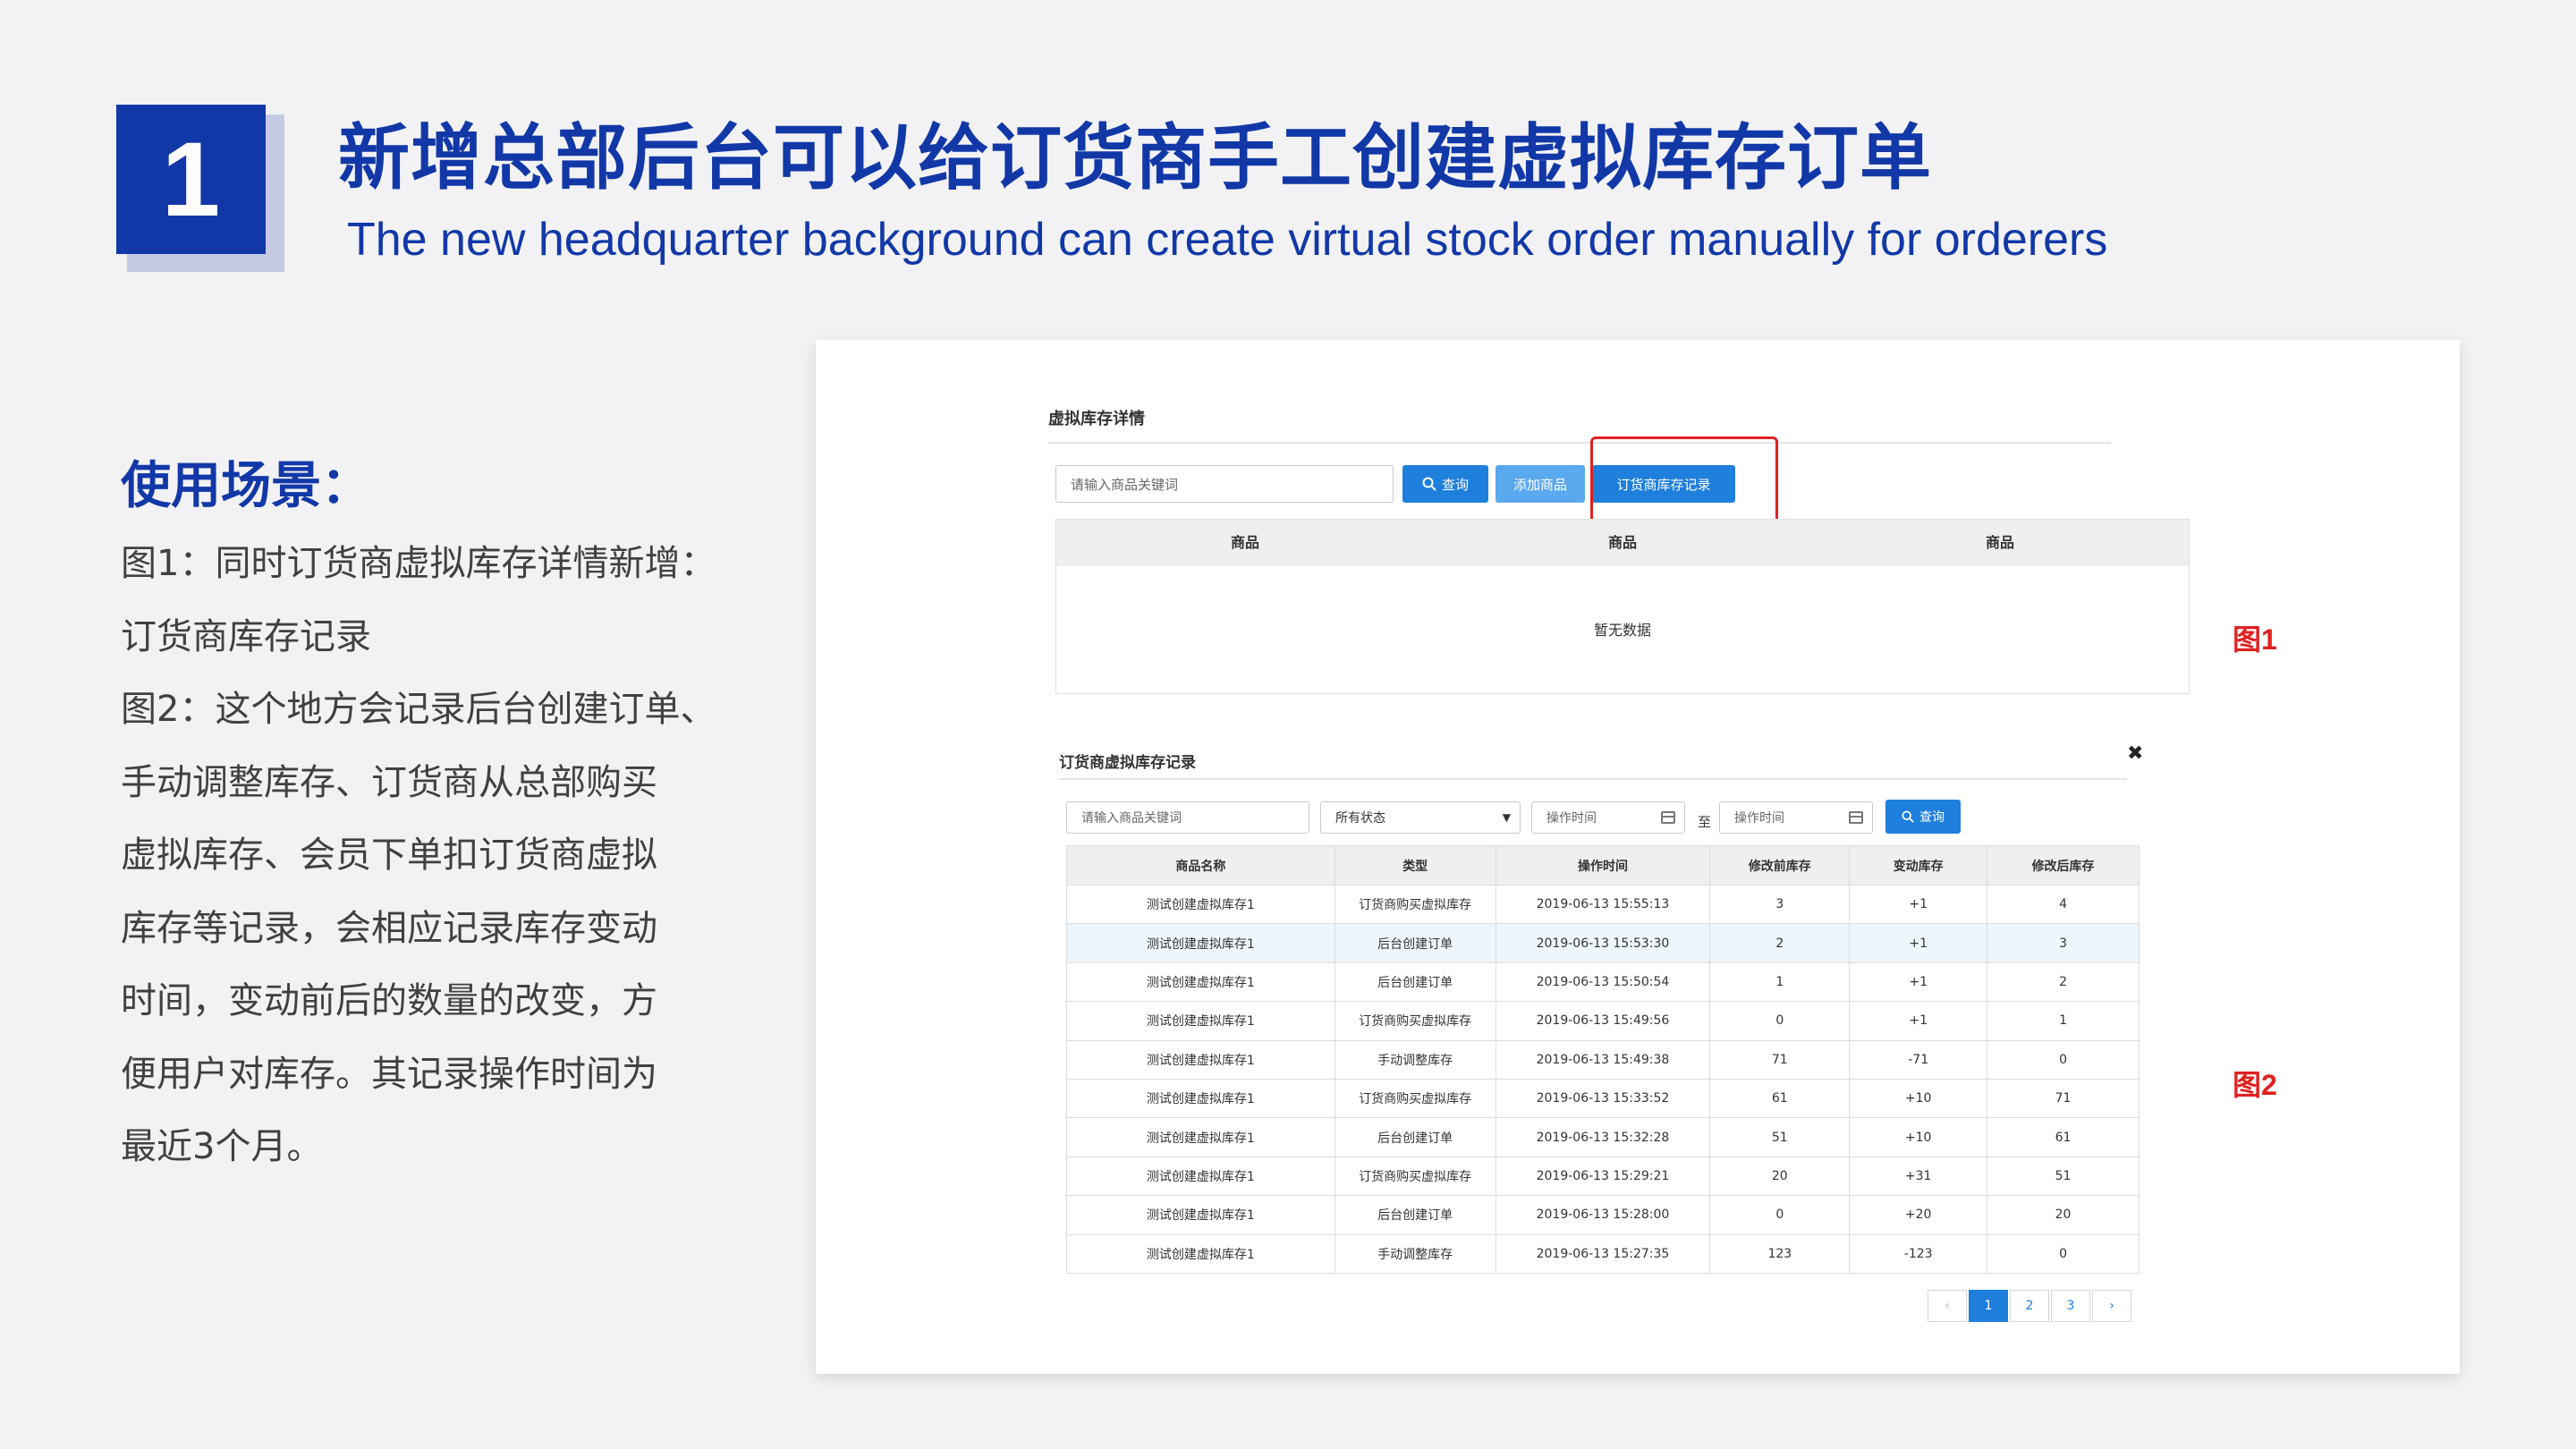 This screenshot has height=1449, width=2576. Describe the element at coordinates (1420, 817) in the screenshot. I see `status-select: 所有状态 ▼` at that location.